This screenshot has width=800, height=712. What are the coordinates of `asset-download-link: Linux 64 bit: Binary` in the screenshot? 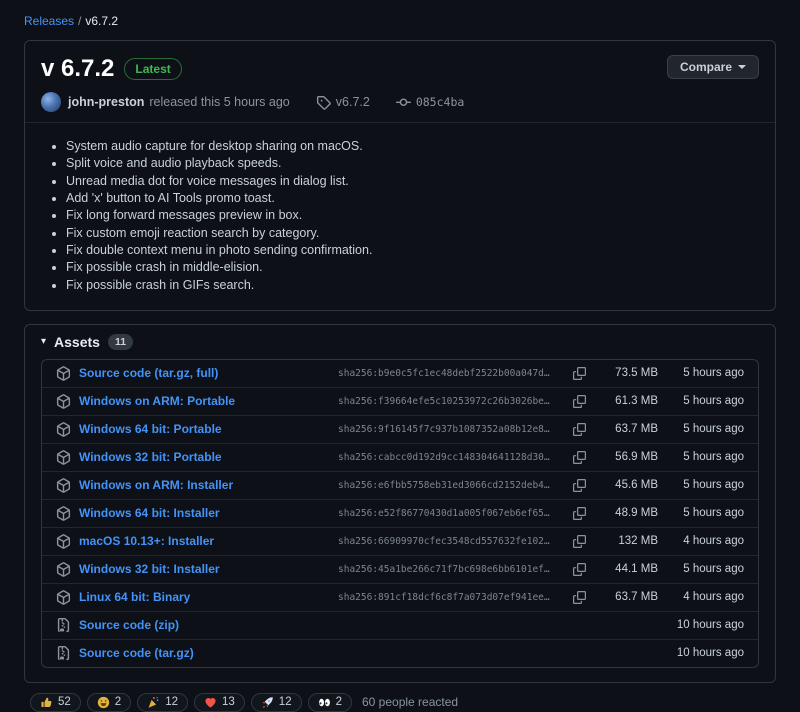 It's located at (208, 597).